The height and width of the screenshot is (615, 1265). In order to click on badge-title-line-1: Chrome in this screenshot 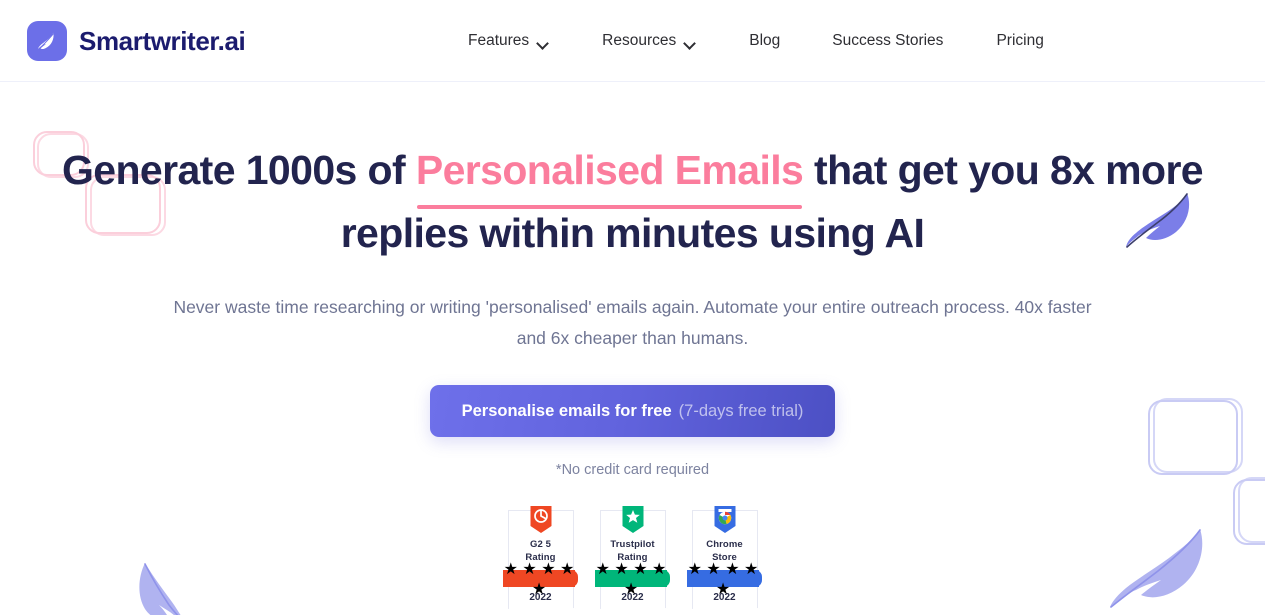, I will do `click(724, 544)`.